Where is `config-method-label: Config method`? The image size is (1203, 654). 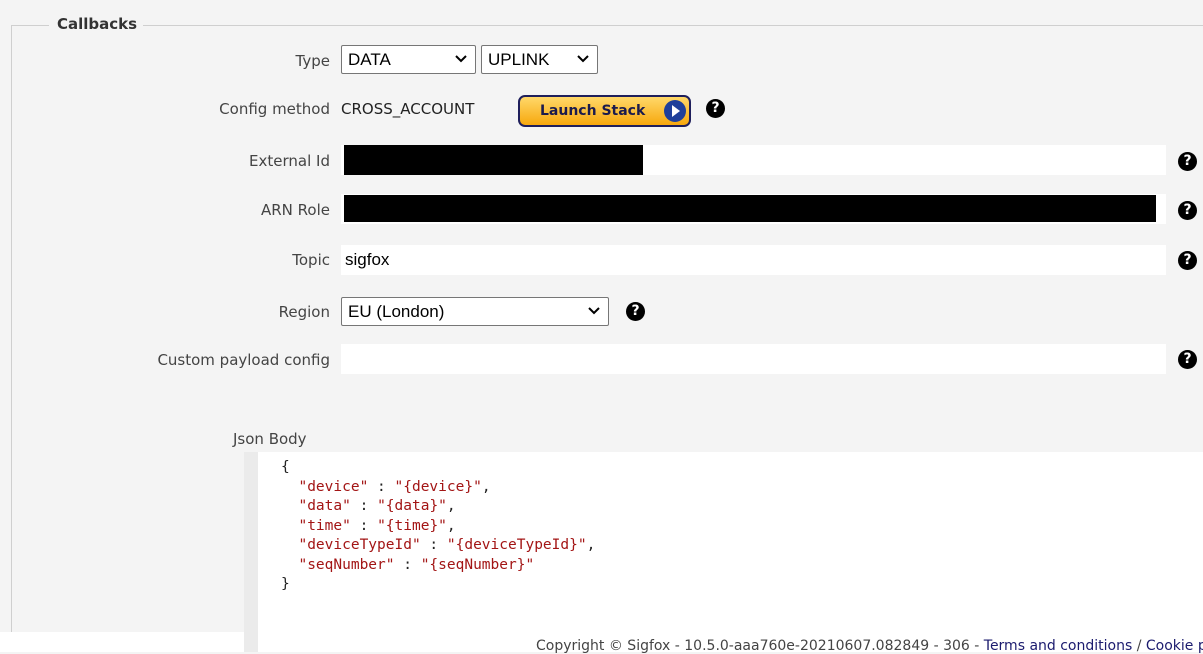 config-method-label: Config method is located at coordinates (274, 109).